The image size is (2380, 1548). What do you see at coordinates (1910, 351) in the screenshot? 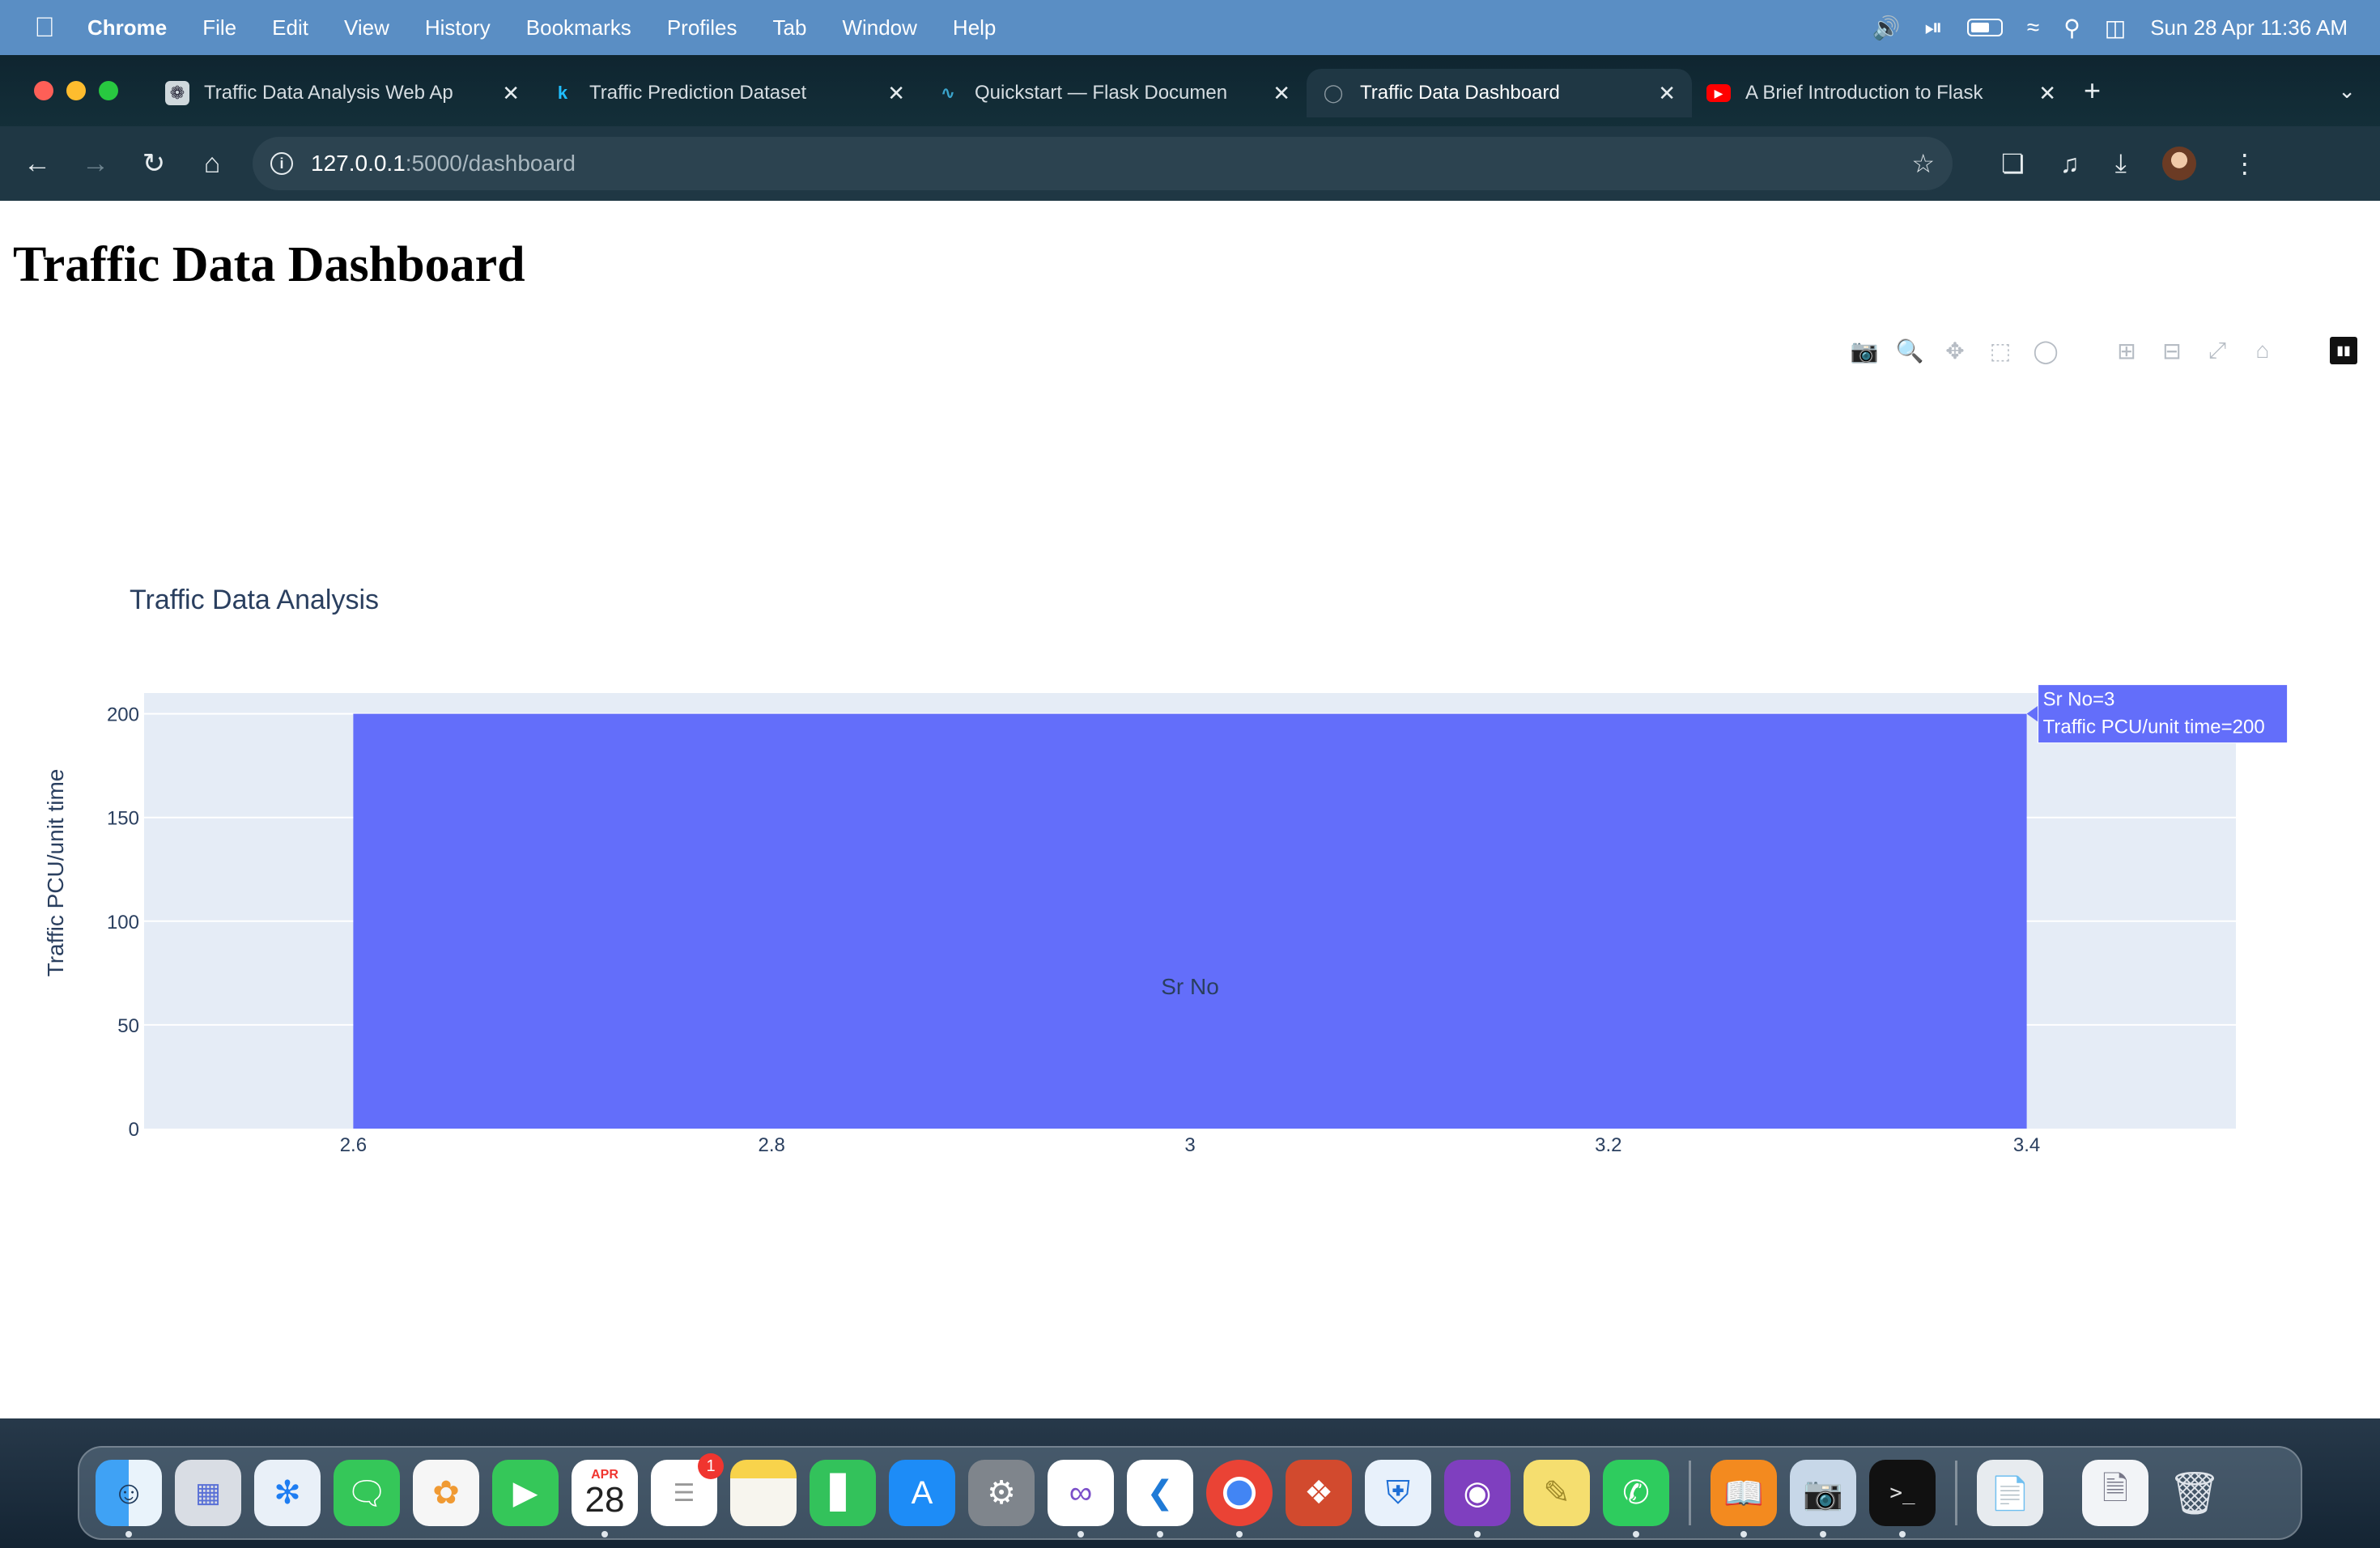
I see `zoom-icon: 🔍` at bounding box center [1910, 351].